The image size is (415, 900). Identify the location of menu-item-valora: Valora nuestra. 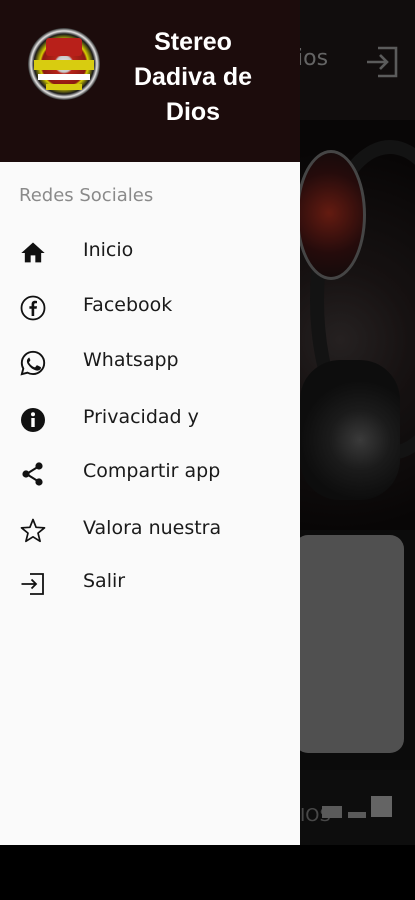
(150, 530).